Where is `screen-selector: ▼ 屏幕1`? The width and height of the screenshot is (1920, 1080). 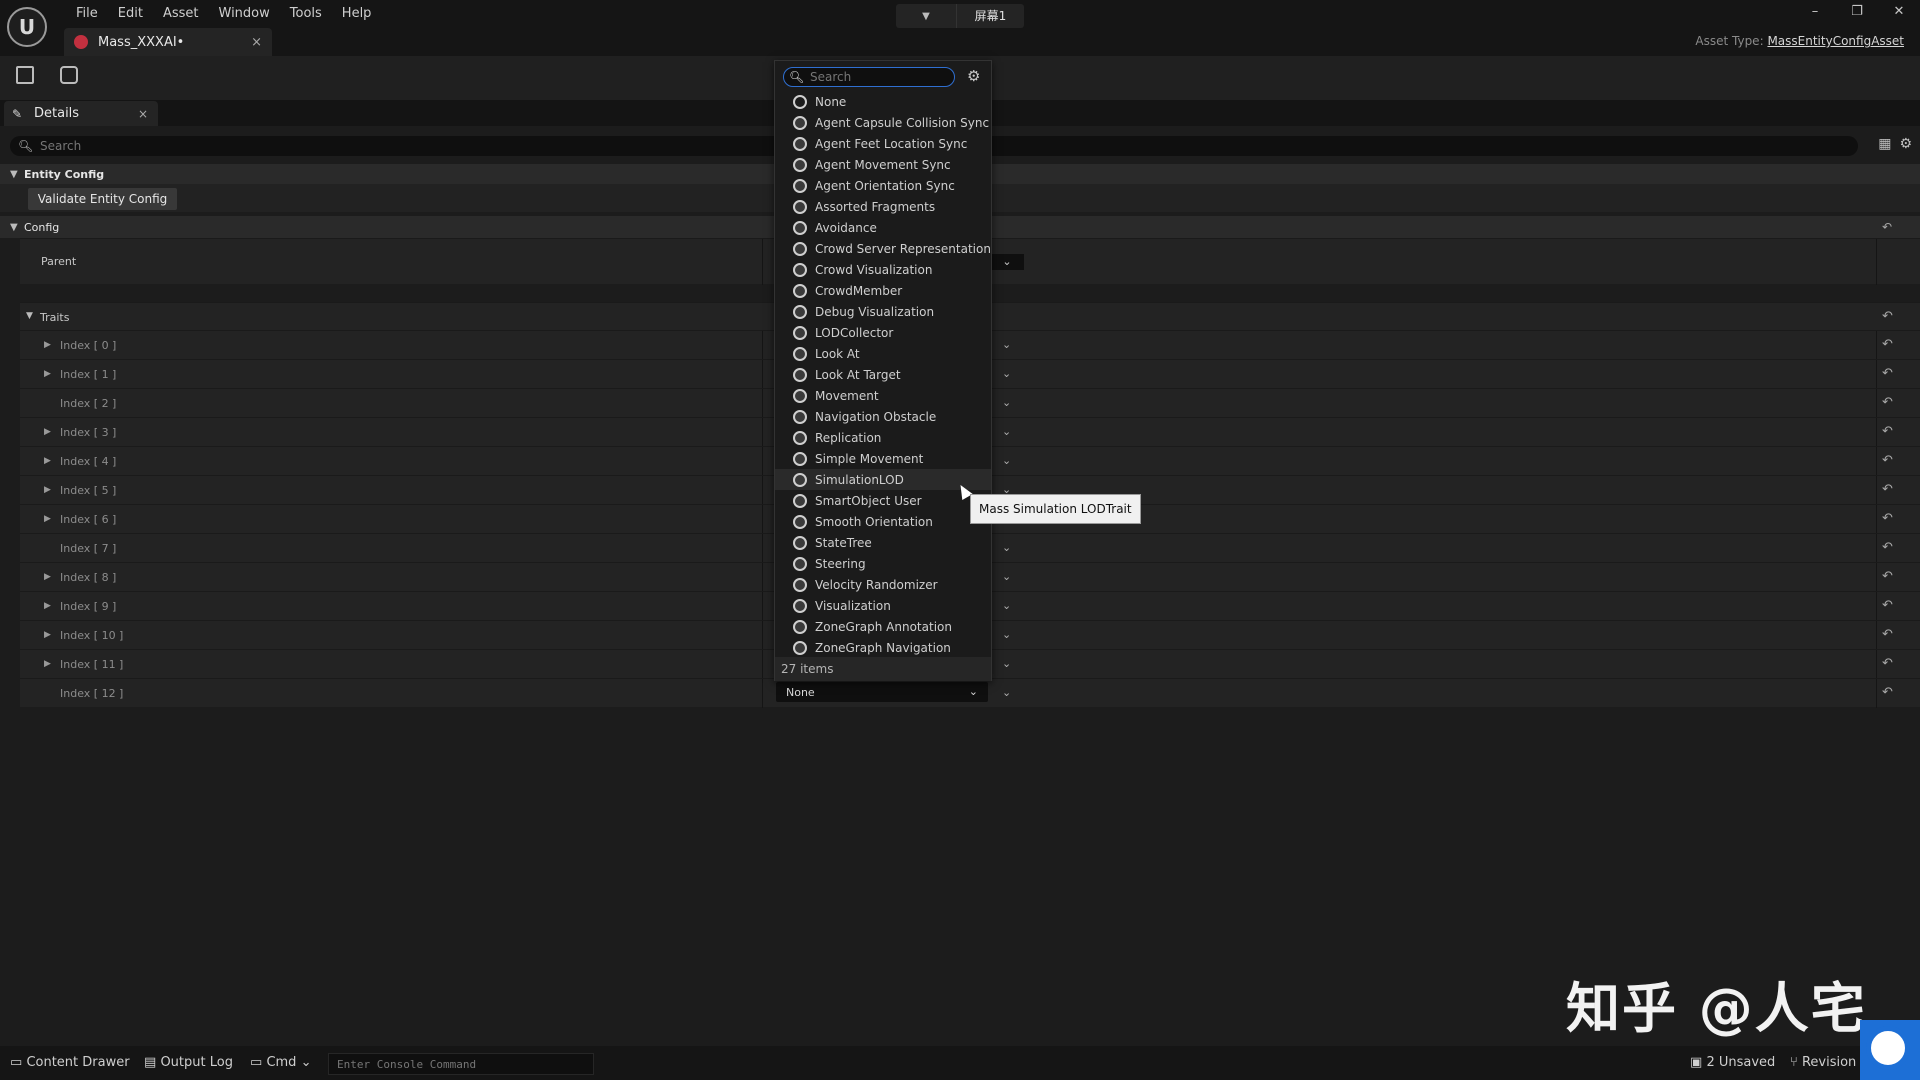 screen-selector: ▼ 屏幕1 is located at coordinates (960, 16).